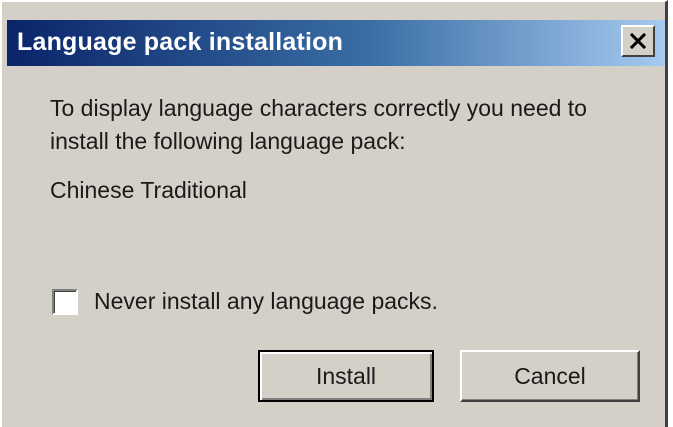 The width and height of the screenshot is (673, 427). What do you see at coordinates (180, 42) in the screenshot?
I see `dialog-title: Language pack installation` at bounding box center [180, 42].